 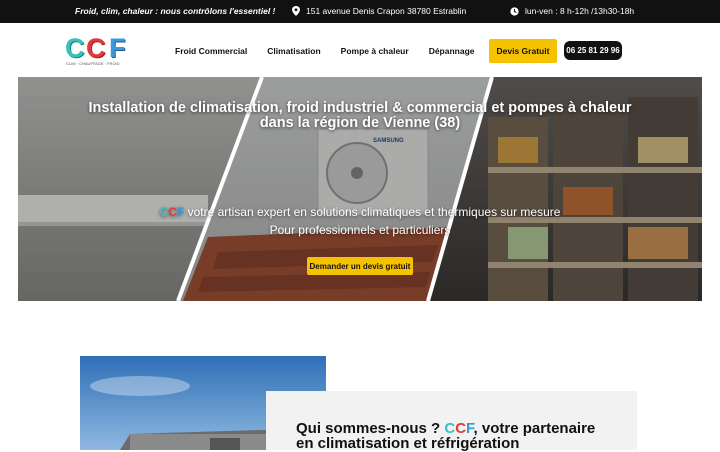 I want to click on nav-depannage: Dépannage, so click(x=452, y=51).